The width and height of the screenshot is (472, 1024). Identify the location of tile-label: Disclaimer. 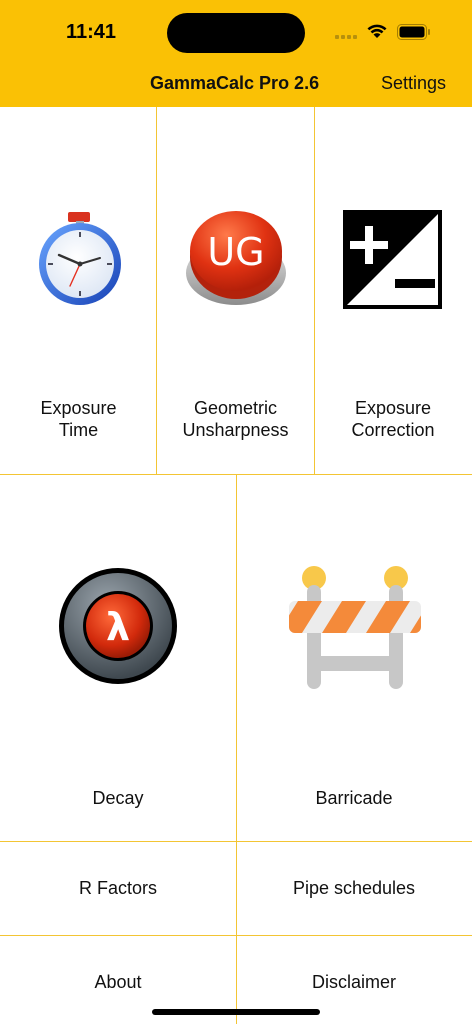
(353, 982).